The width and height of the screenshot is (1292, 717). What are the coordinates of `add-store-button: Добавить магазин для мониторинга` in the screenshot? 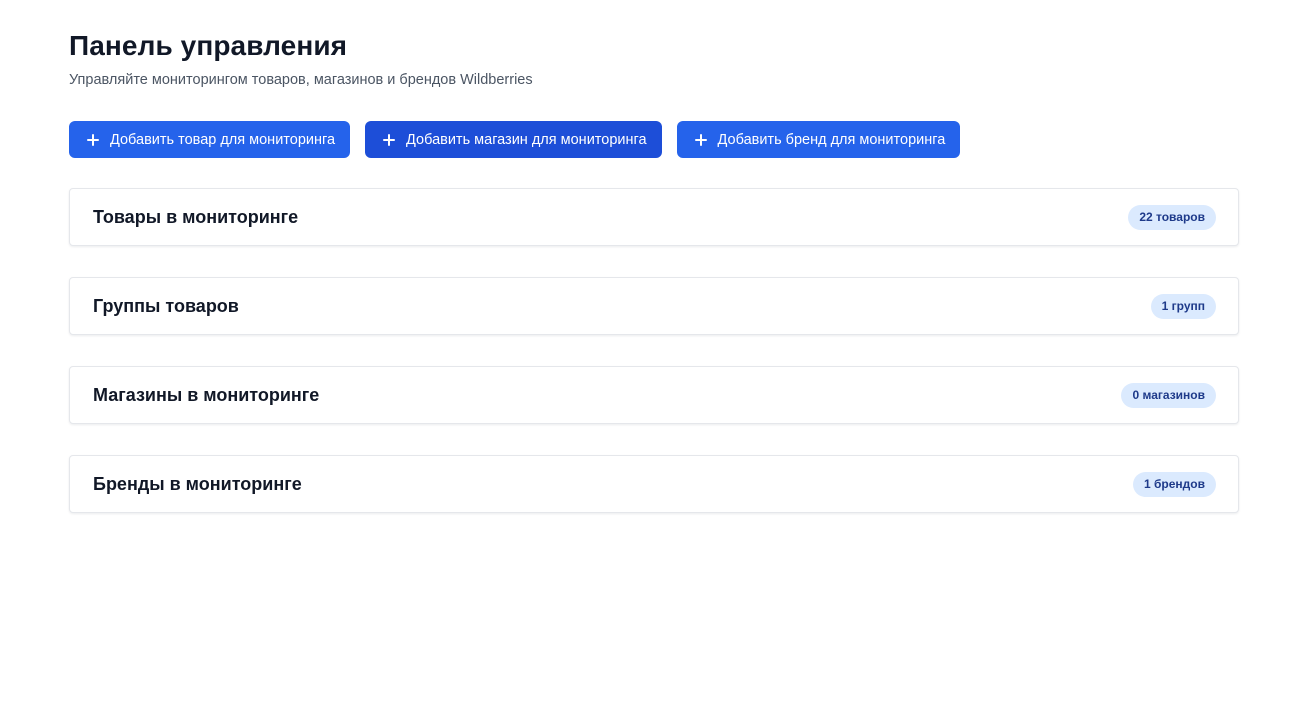 It's located at (513, 139).